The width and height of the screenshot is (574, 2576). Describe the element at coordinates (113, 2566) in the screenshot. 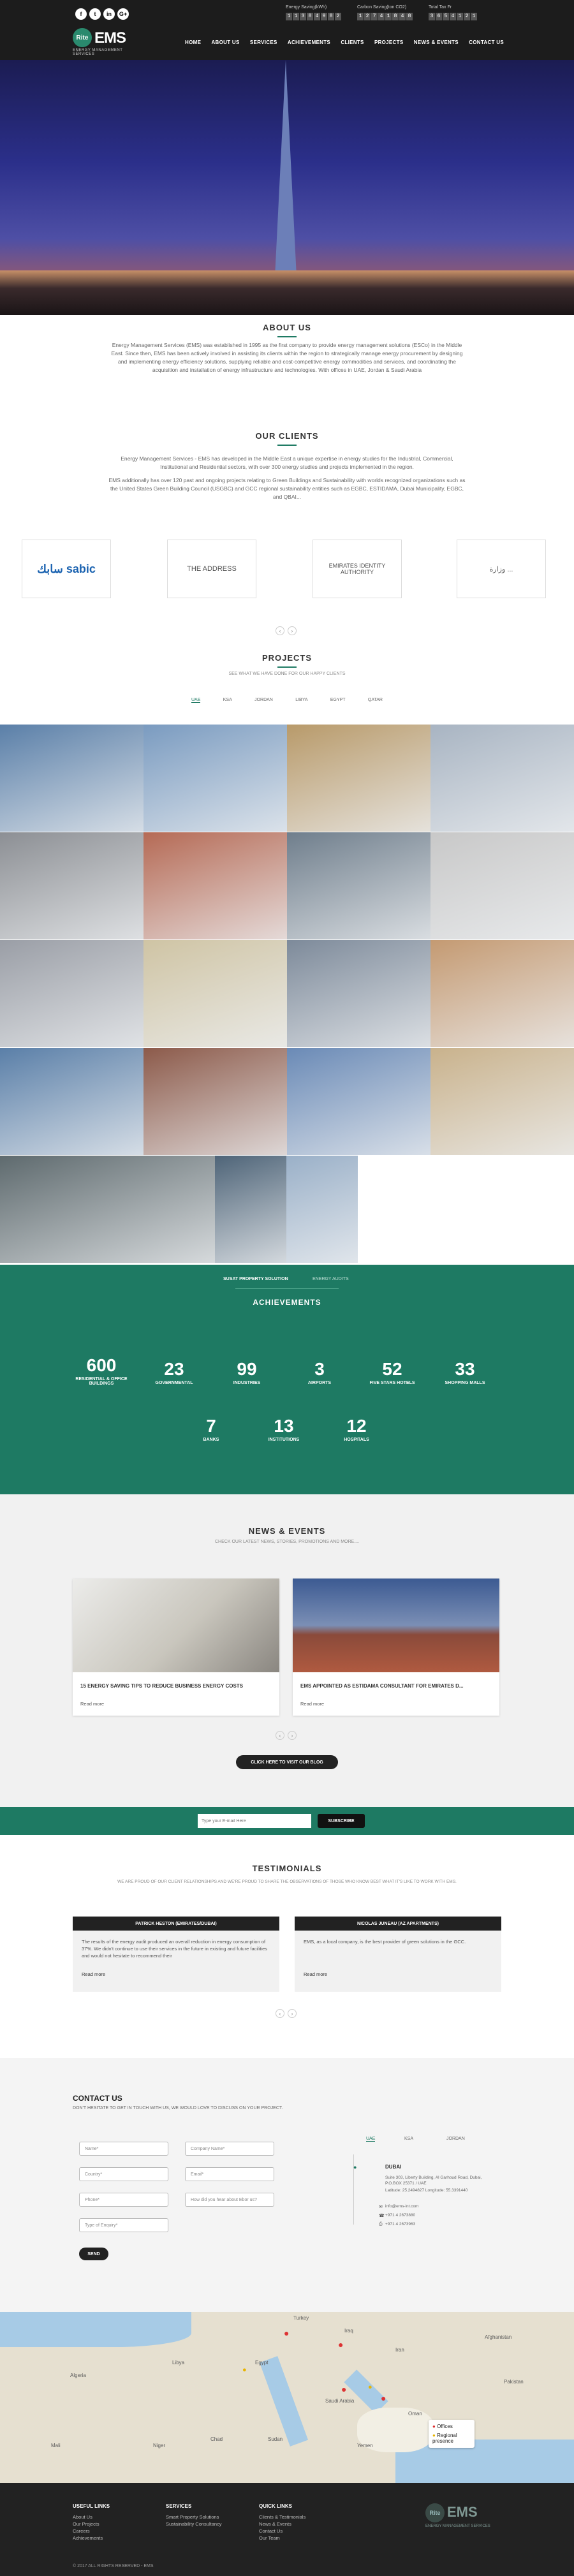

I see `copyright: © 2017 ALL RIGHTS RESERVED - EMS` at that location.